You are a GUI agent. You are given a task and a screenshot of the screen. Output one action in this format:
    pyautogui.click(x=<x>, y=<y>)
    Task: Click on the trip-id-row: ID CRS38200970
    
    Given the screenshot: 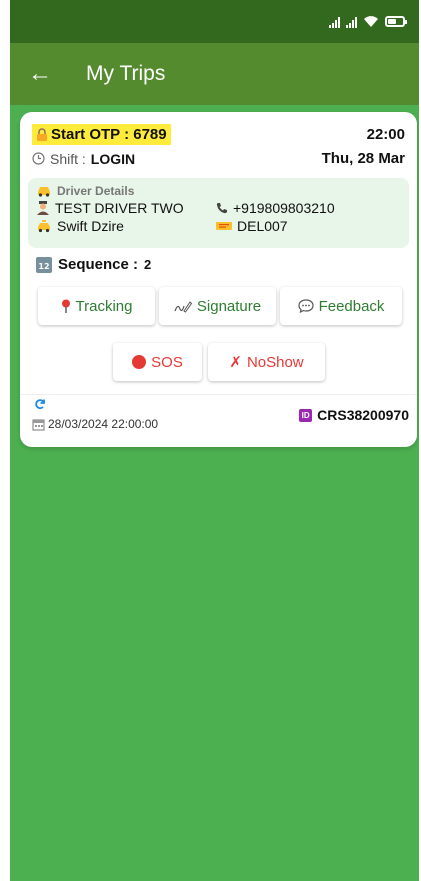 What is the action you would take?
    pyautogui.click(x=354, y=415)
    